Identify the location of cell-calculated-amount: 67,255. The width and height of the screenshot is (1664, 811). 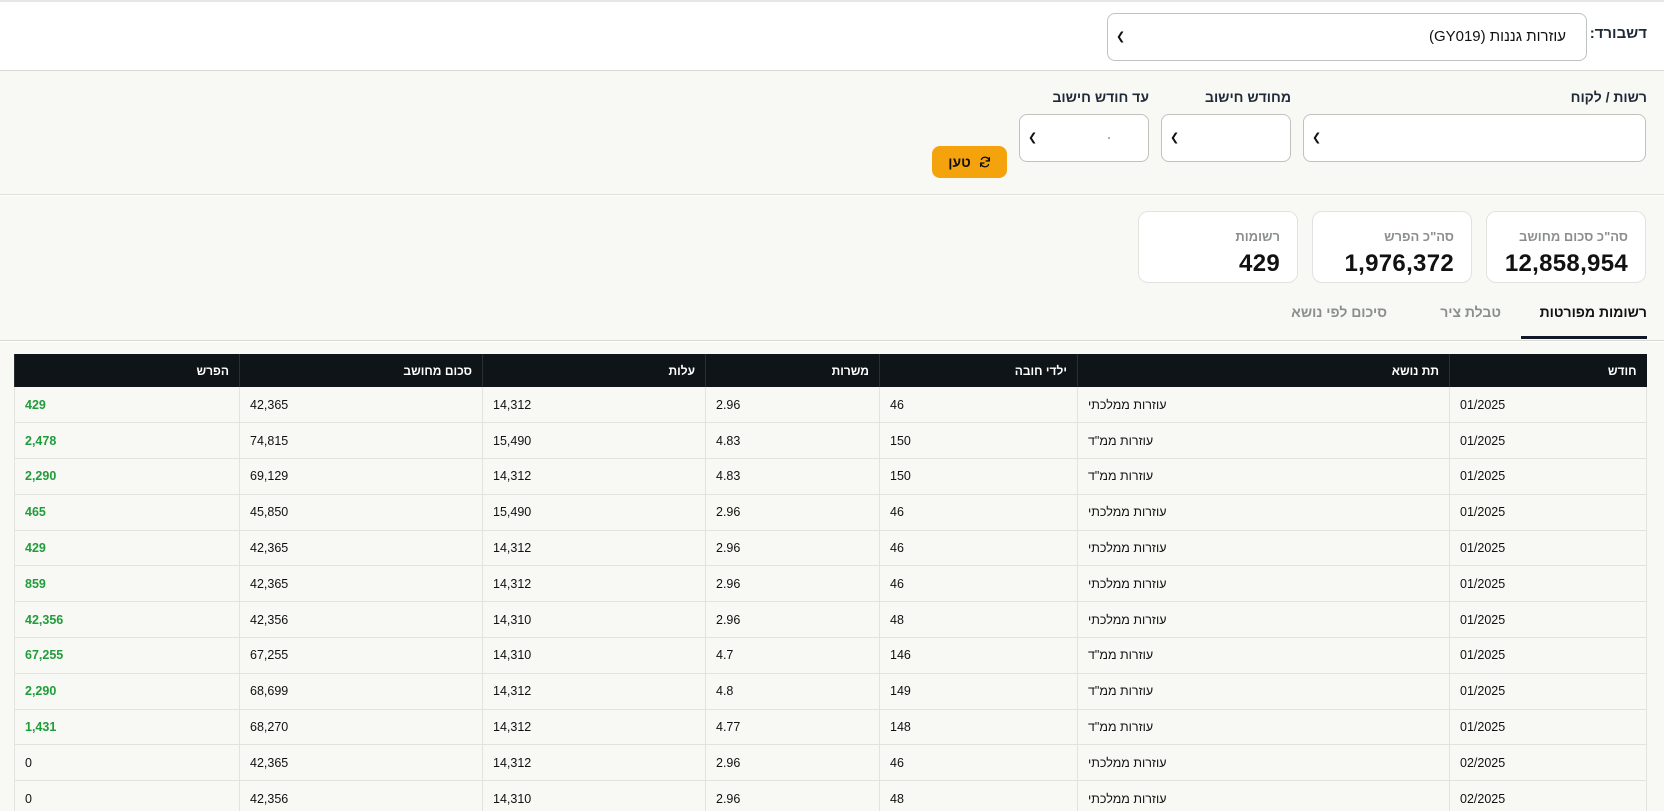
(361, 655).